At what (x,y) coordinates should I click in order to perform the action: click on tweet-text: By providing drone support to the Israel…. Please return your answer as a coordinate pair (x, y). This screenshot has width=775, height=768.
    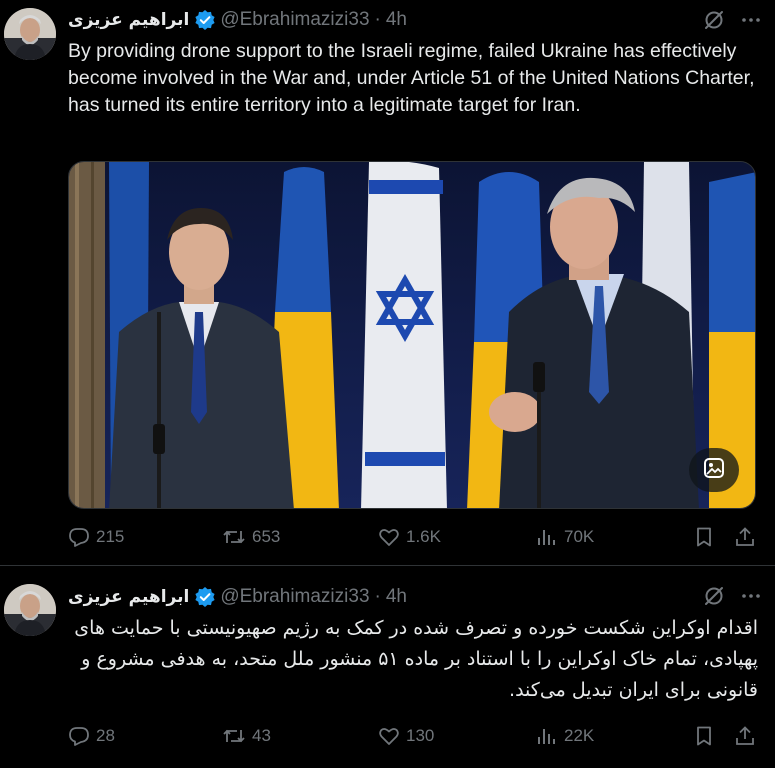
    Looking at the image, I should click on (411, 78).